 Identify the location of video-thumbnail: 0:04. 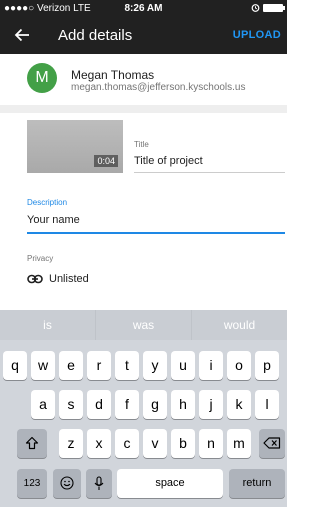
(75, 146).